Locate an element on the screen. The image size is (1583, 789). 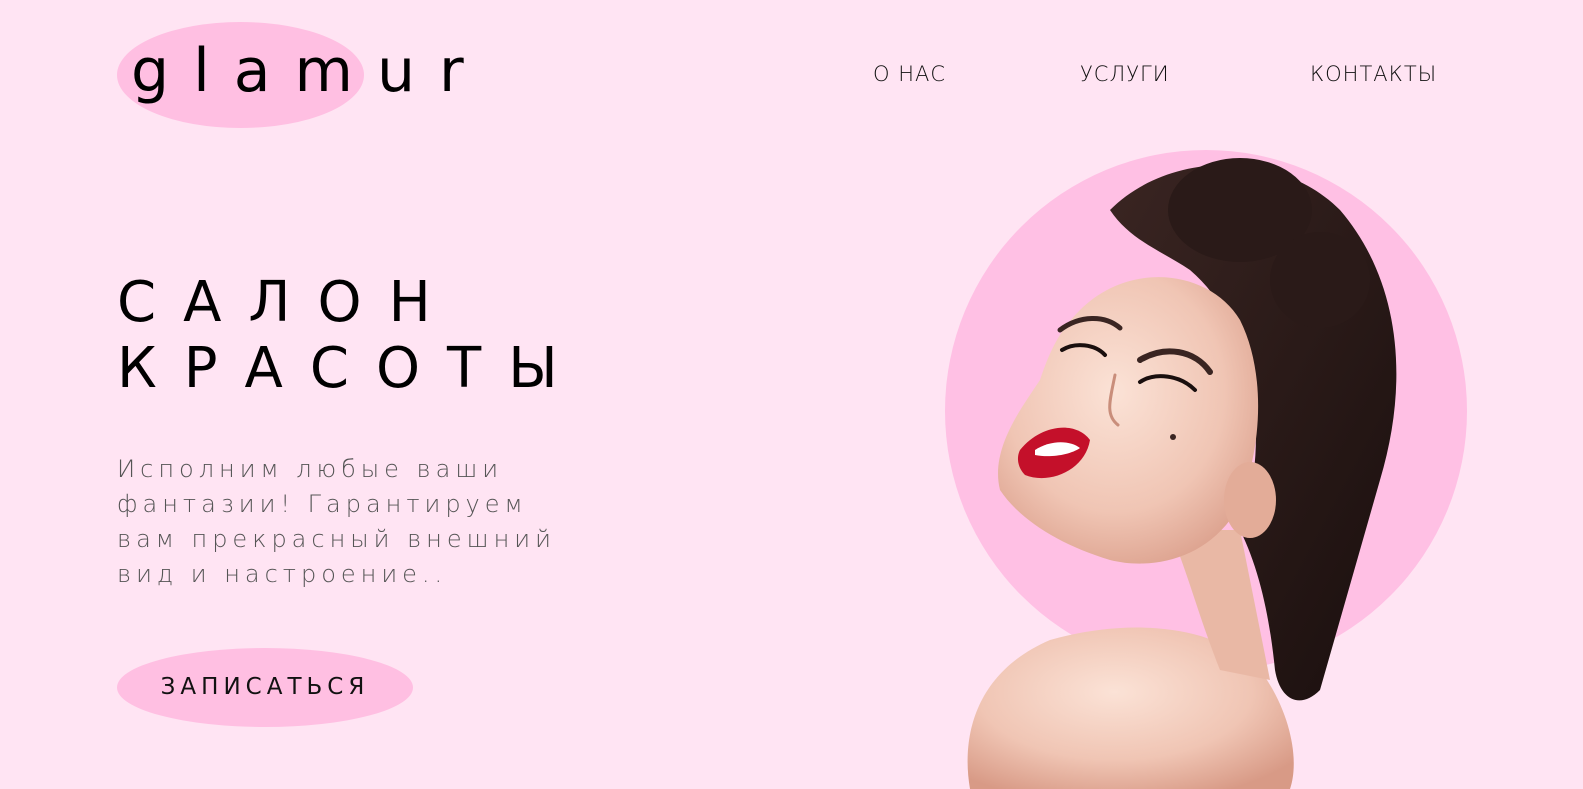
main-nav: О НАС УСЛУГИ КОНТАКТЫ is located at coordinates (1163, 77).